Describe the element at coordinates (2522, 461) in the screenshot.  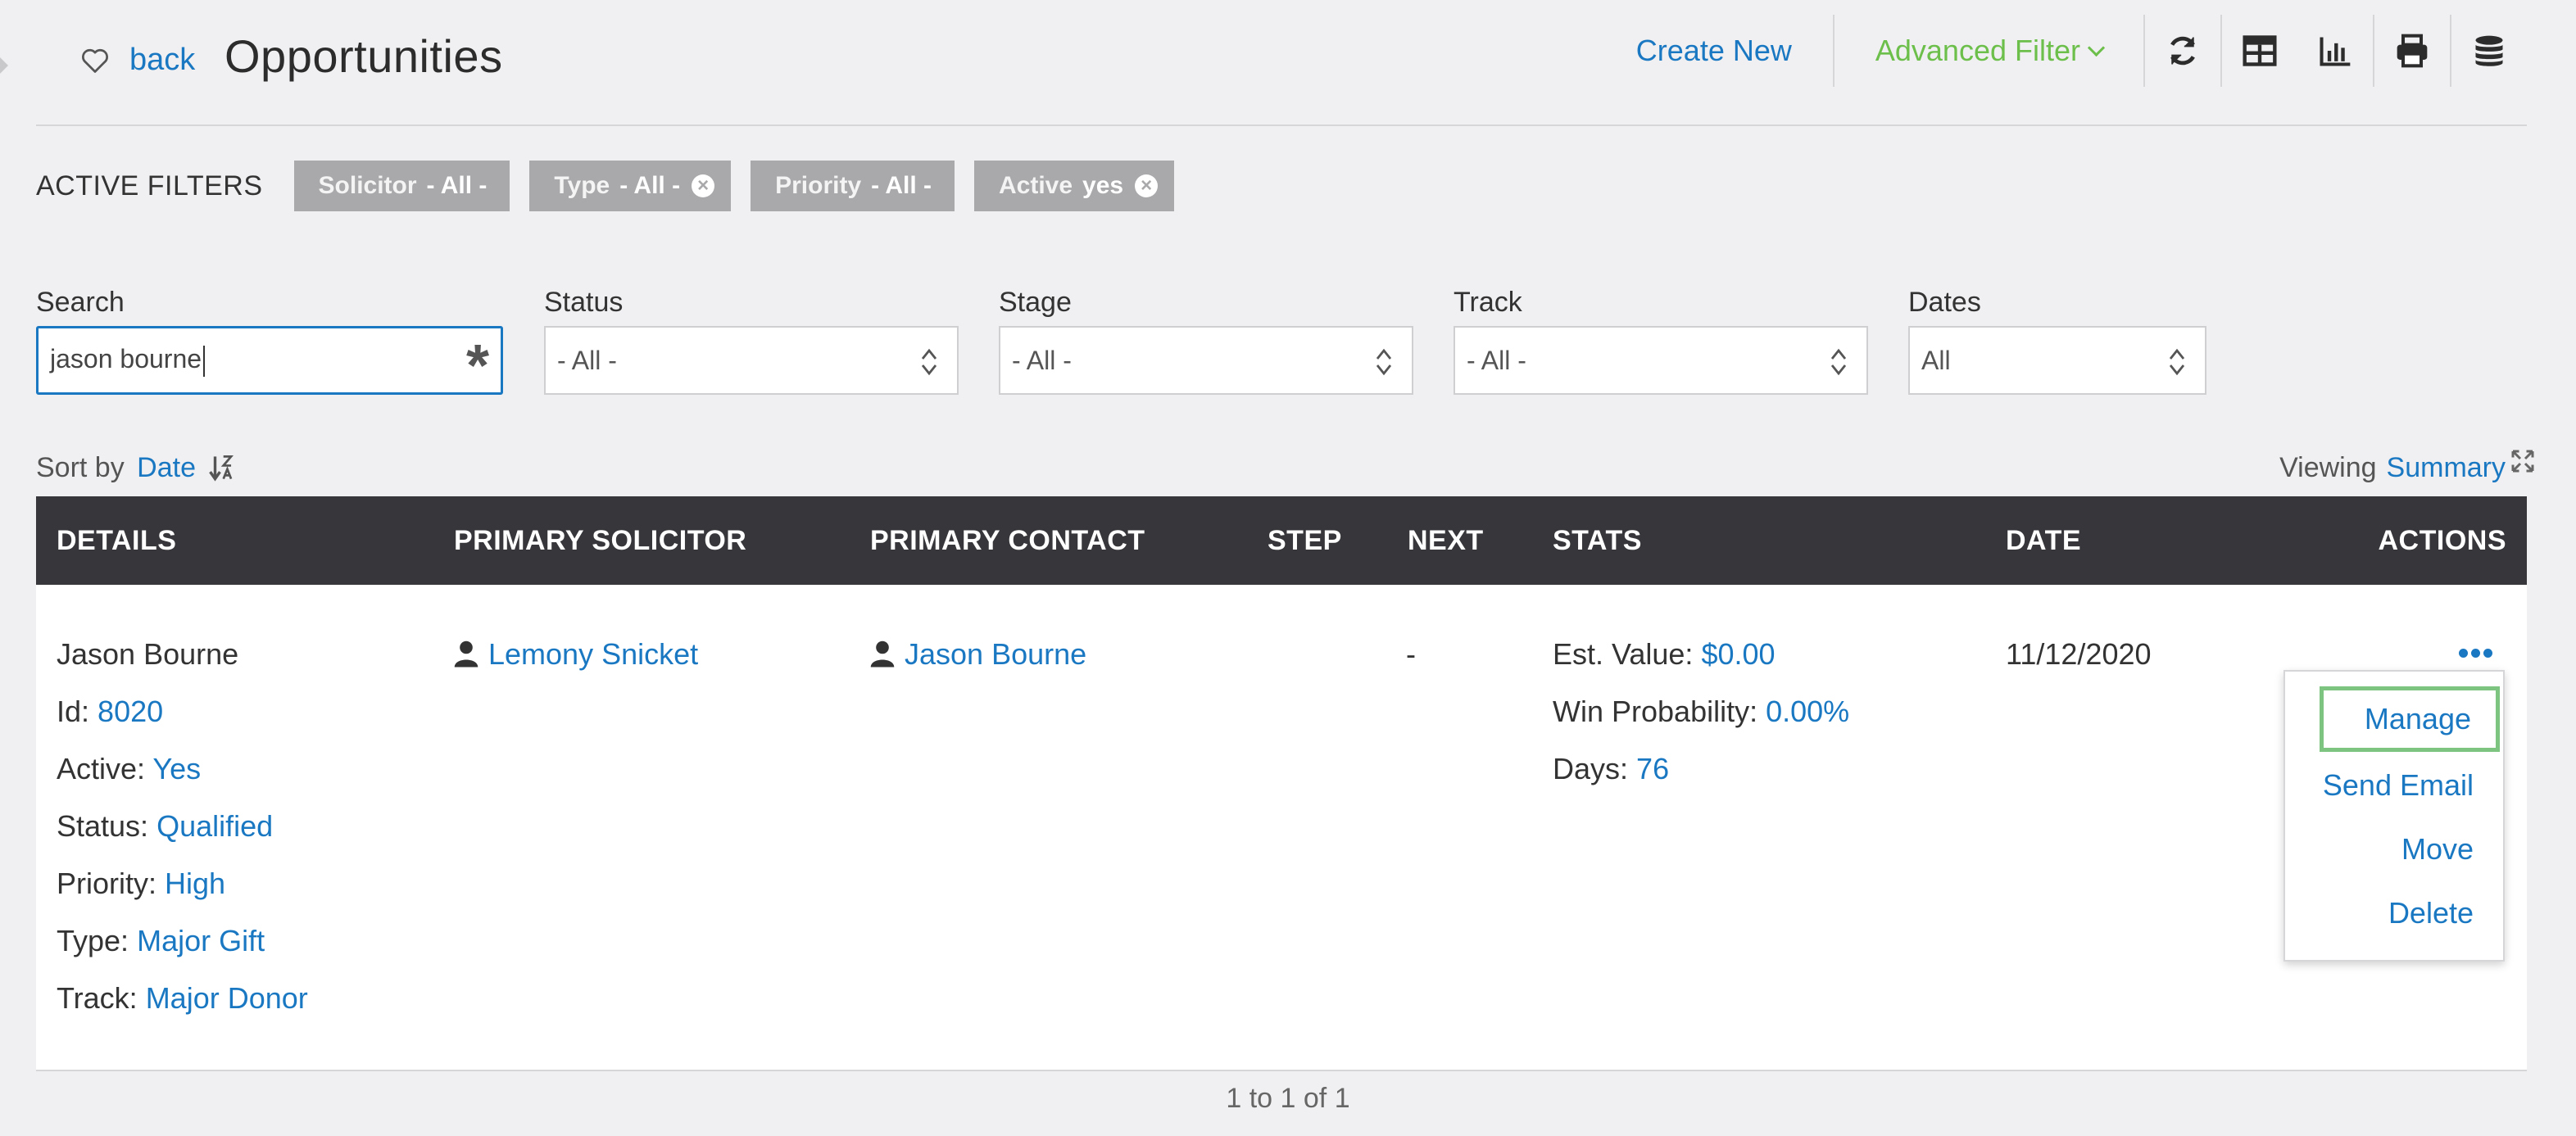
I see `expand-icon` at that location.